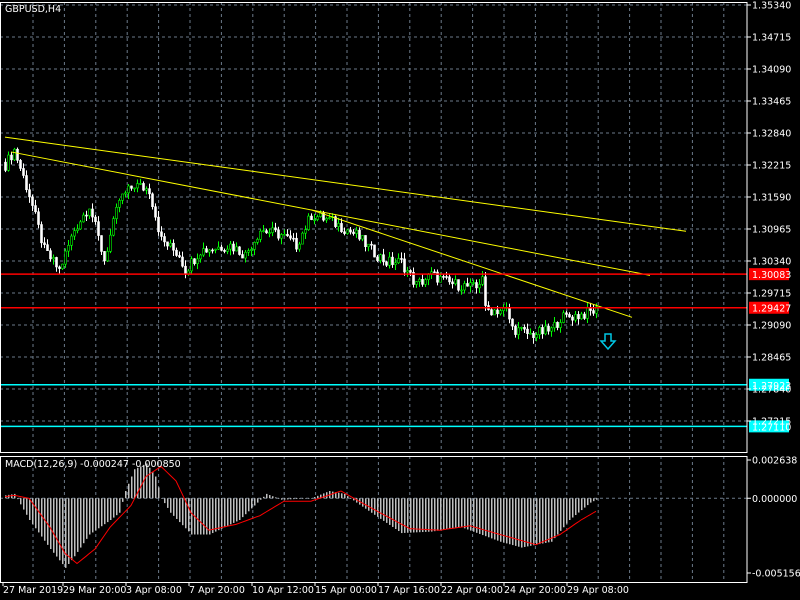  I want to click on arrow-down-icon, so click(608, 342).